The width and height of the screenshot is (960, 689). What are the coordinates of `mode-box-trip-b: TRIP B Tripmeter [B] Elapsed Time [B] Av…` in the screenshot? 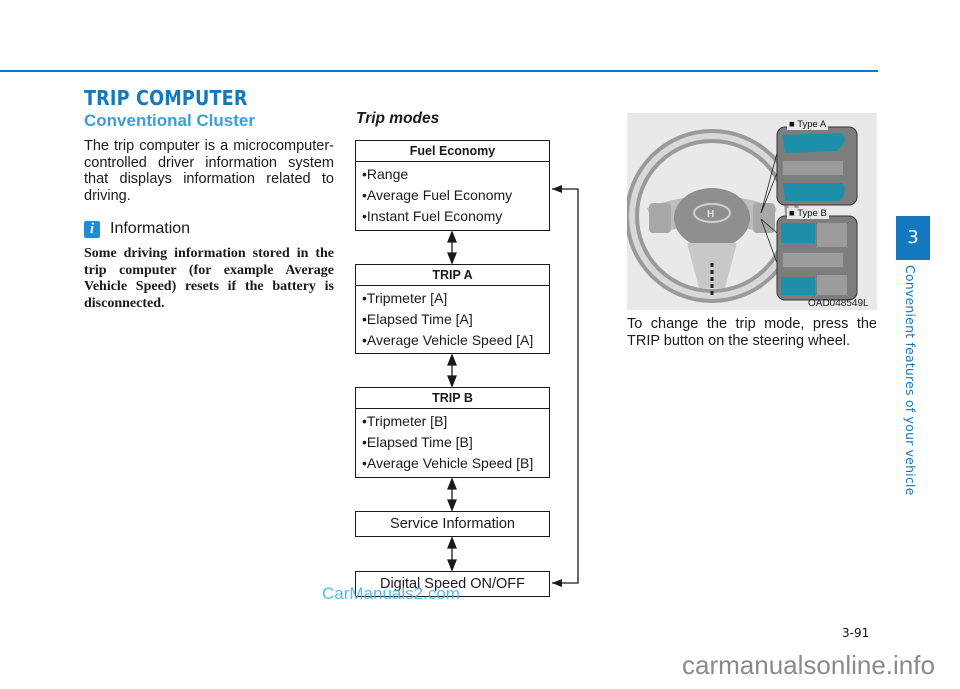 It's located at (452, 432).